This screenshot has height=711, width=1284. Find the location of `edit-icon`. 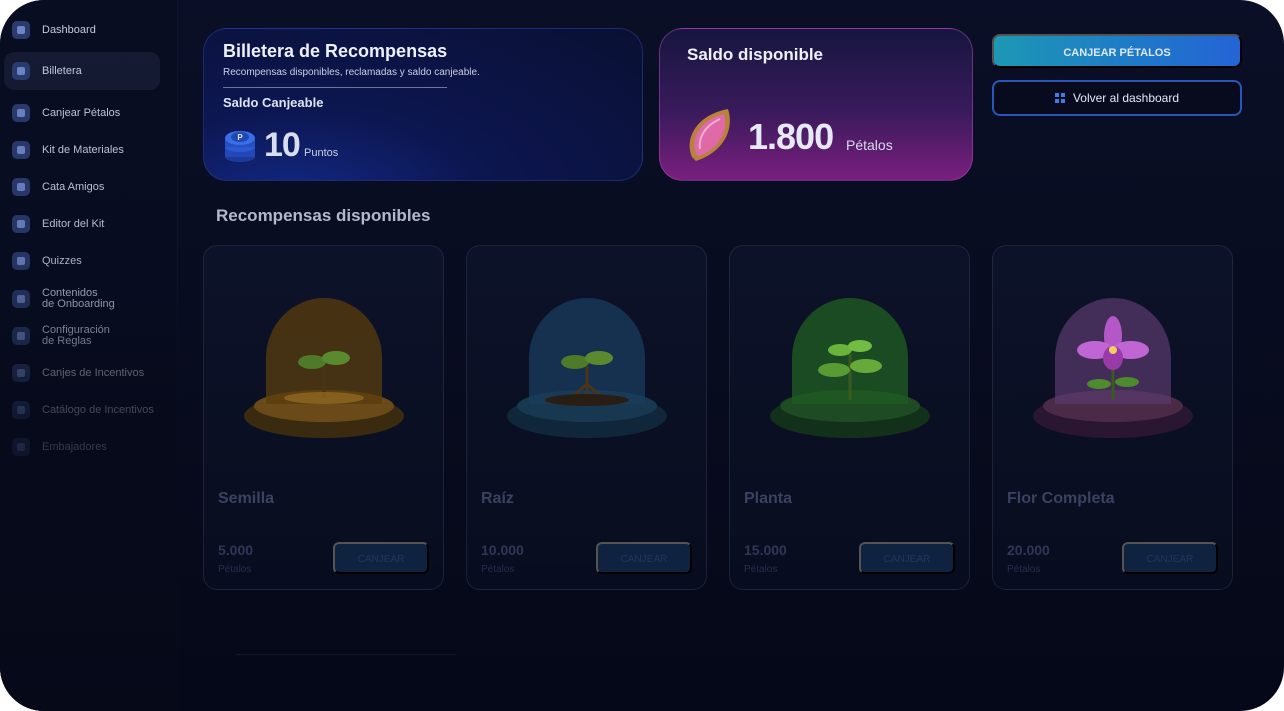

edit-icon is located at coordinates (21, 224).